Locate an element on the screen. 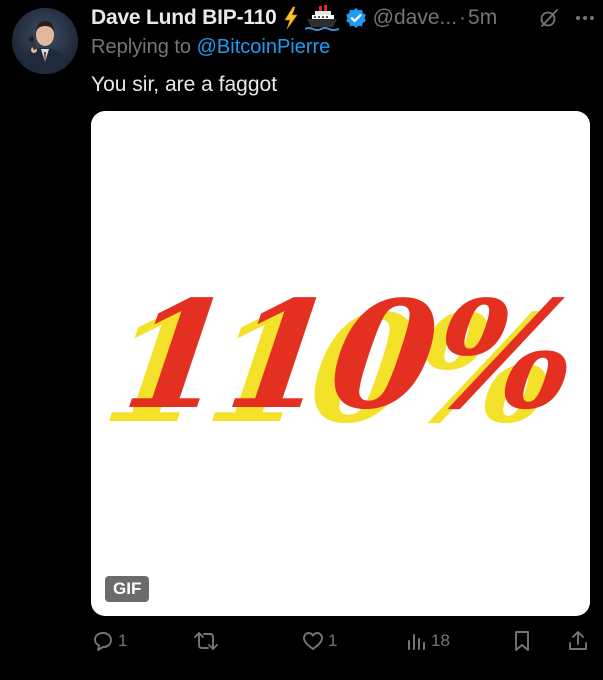 Image resolution: width=603 pixels, height=680 pixels. replying-to-mention: @BitcoinPierre is located at coordinates (264, 47).